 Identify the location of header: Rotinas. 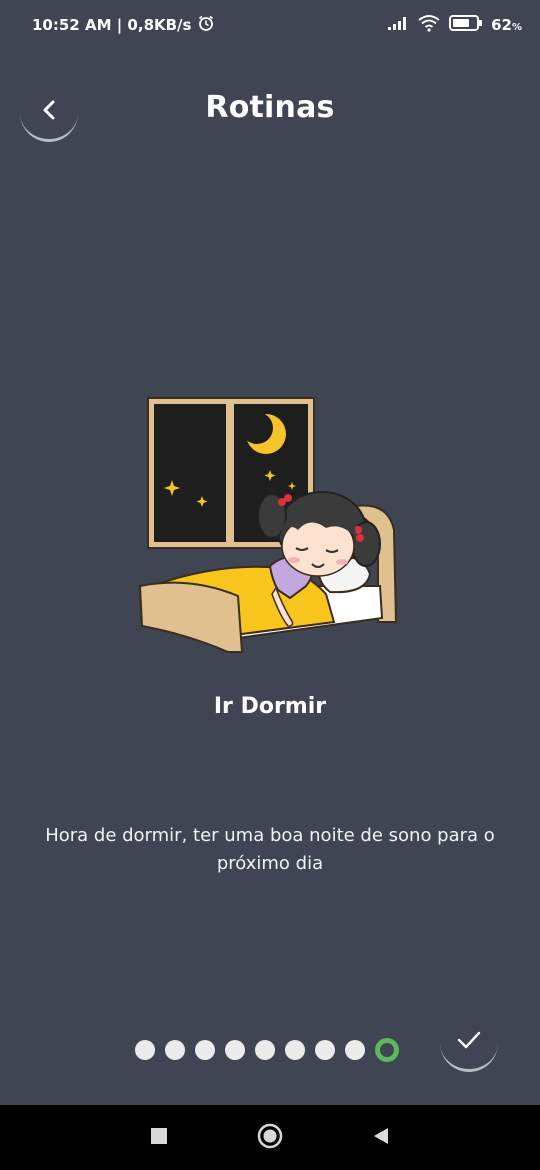
(270, 110).